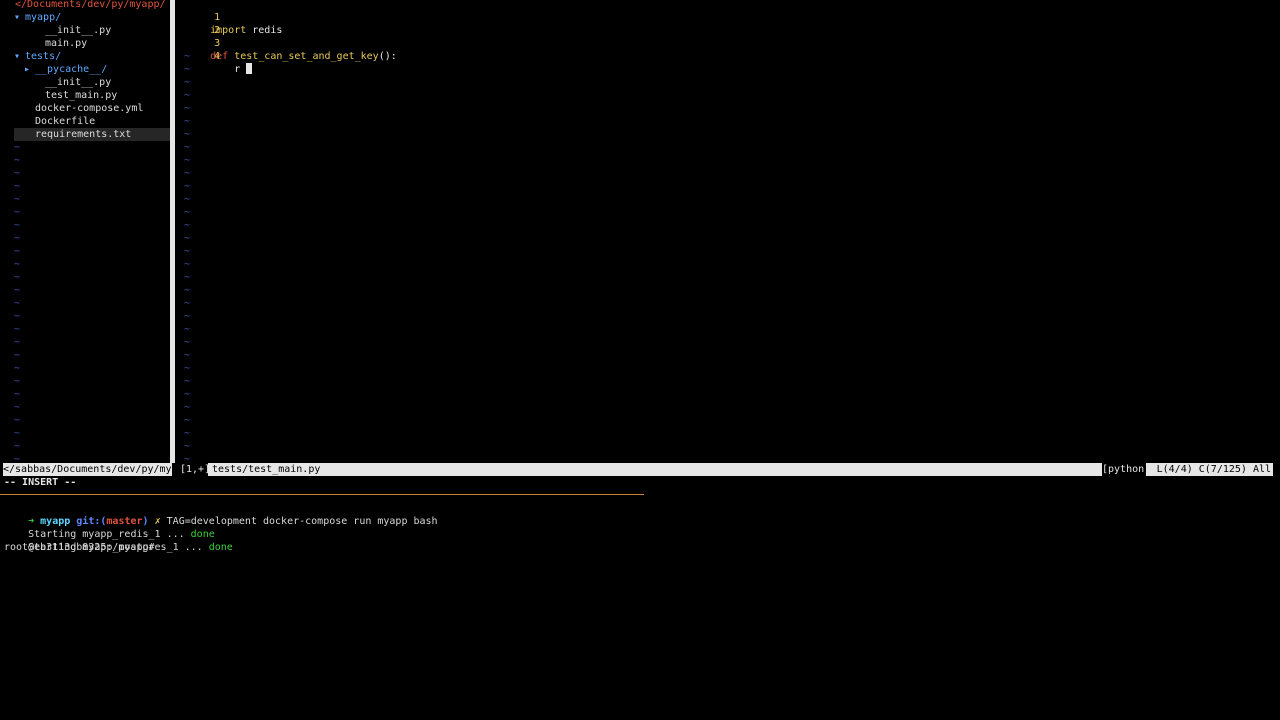  Describe the element at coordinates (90, 5) in the screenshot. I see `nerdtree-root-path: </Documents/dev/py/myapp/` at that location.